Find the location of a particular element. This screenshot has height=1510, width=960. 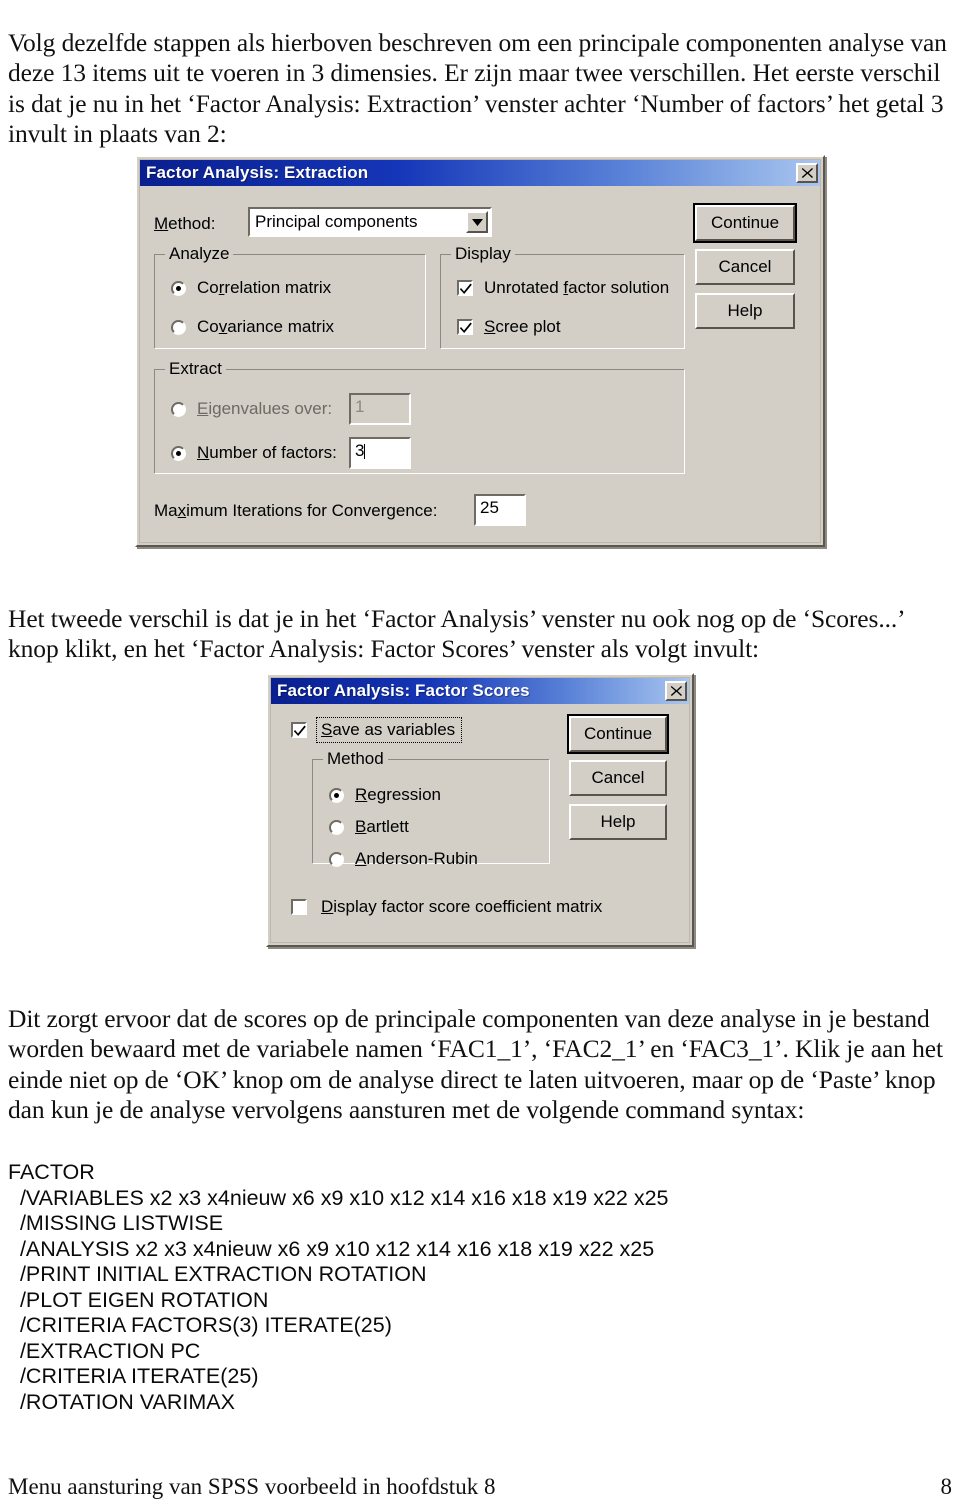

label-save-as-variables: Save as variables is located at coordinates (388, 729).